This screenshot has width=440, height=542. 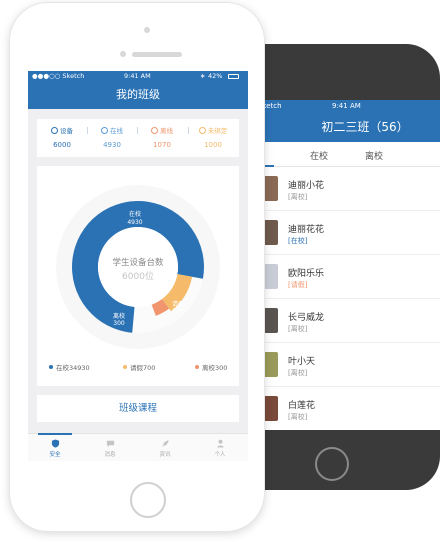 What do you see at coordinates (298, 241) in the screenshot?
I see `student-status: [在校]` at bounding box center [298, 241].